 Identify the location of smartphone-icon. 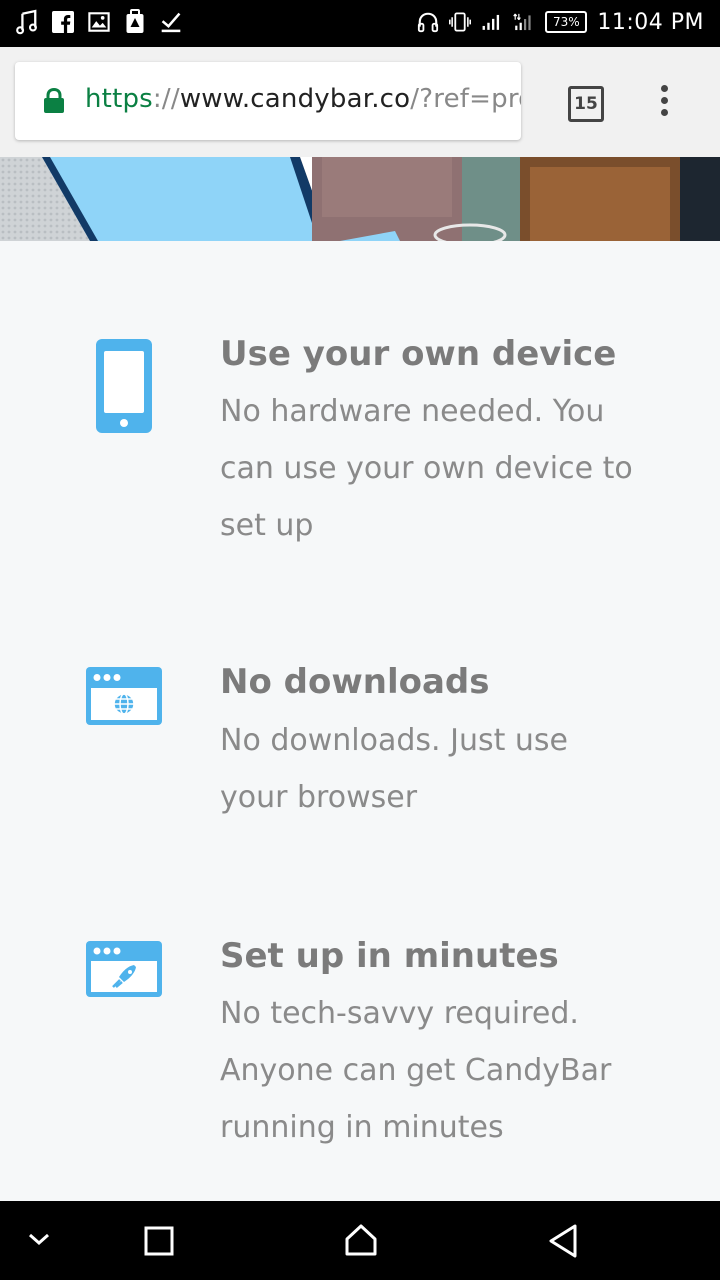
(124, 388).